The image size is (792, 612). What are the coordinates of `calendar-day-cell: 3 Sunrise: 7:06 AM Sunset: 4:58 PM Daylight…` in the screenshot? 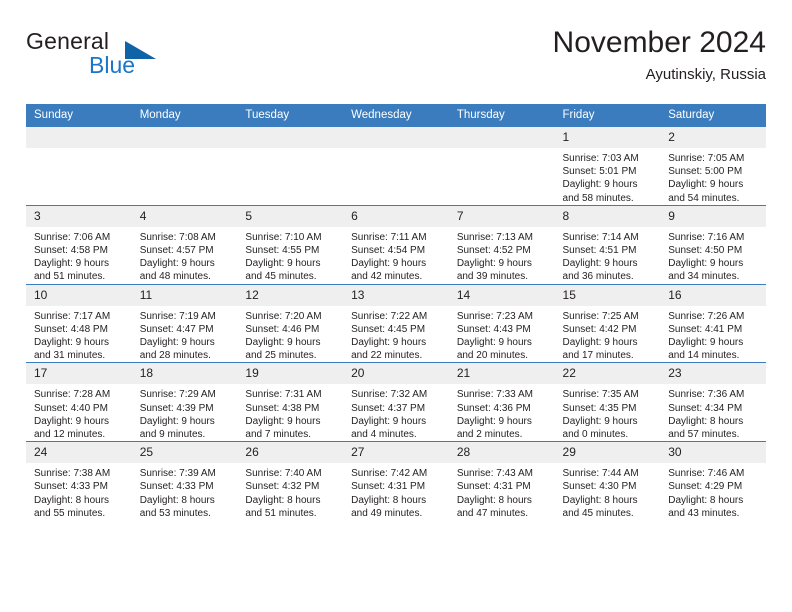 It's located at (79, 244).